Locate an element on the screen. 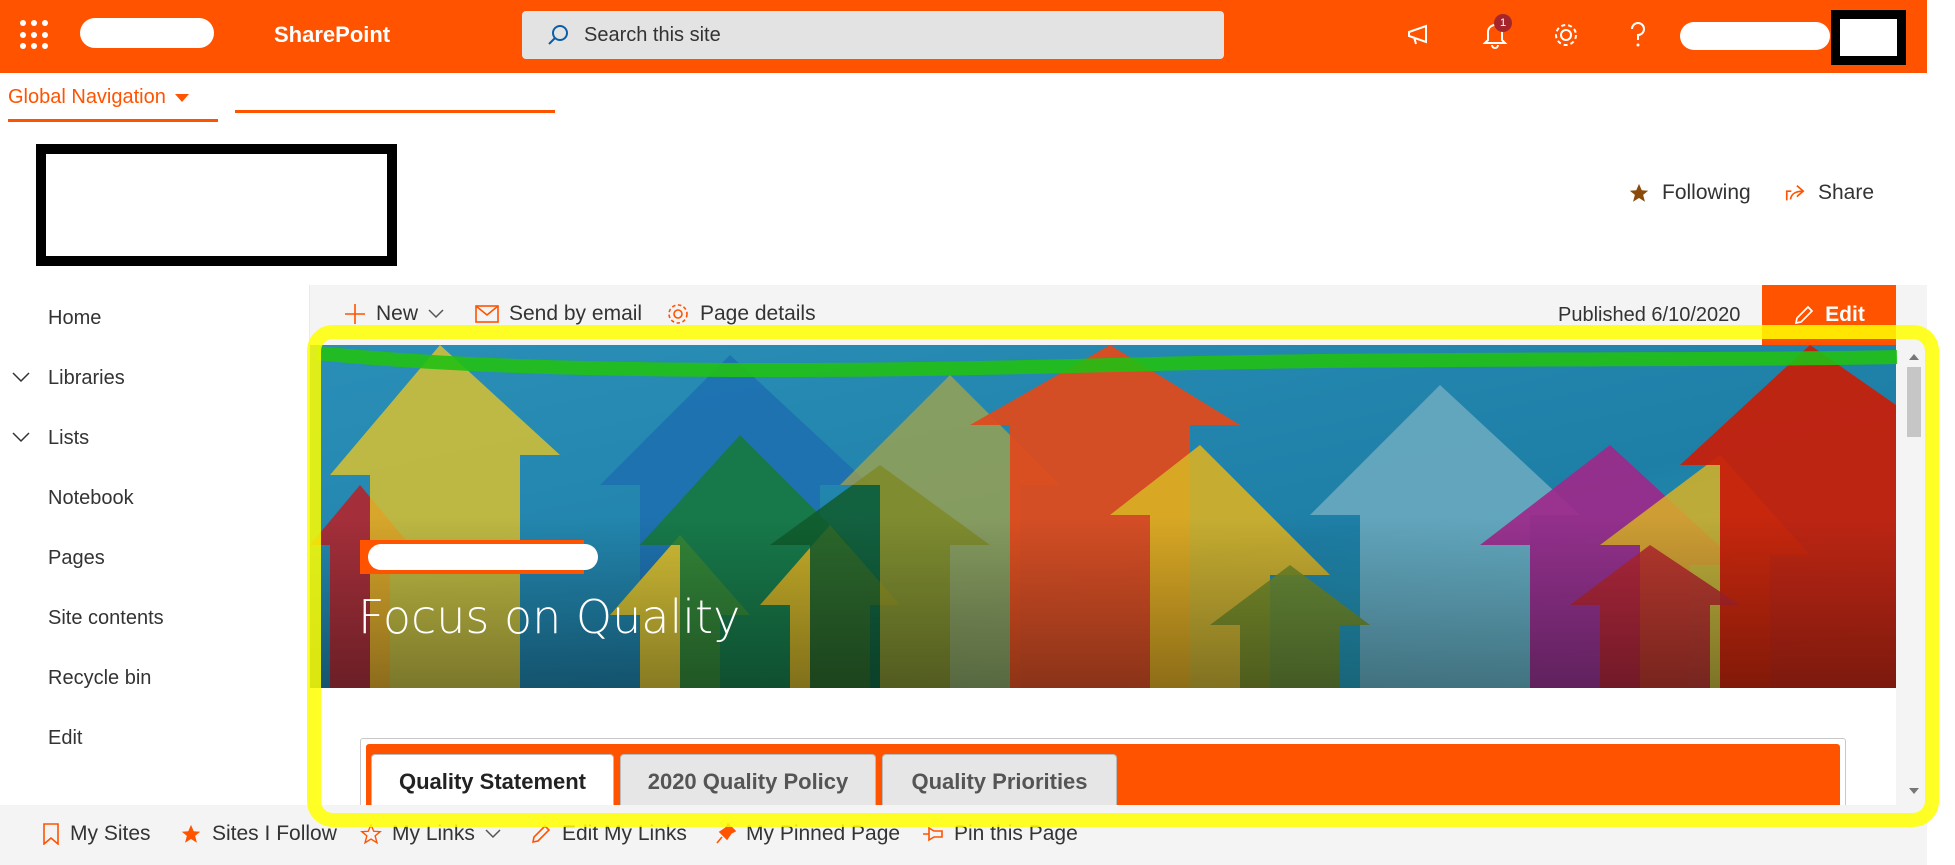 The height and width of the screenshot is (865, 1955). pin-this-page-link: Pin this Page is located at coordinates (1000, 834).